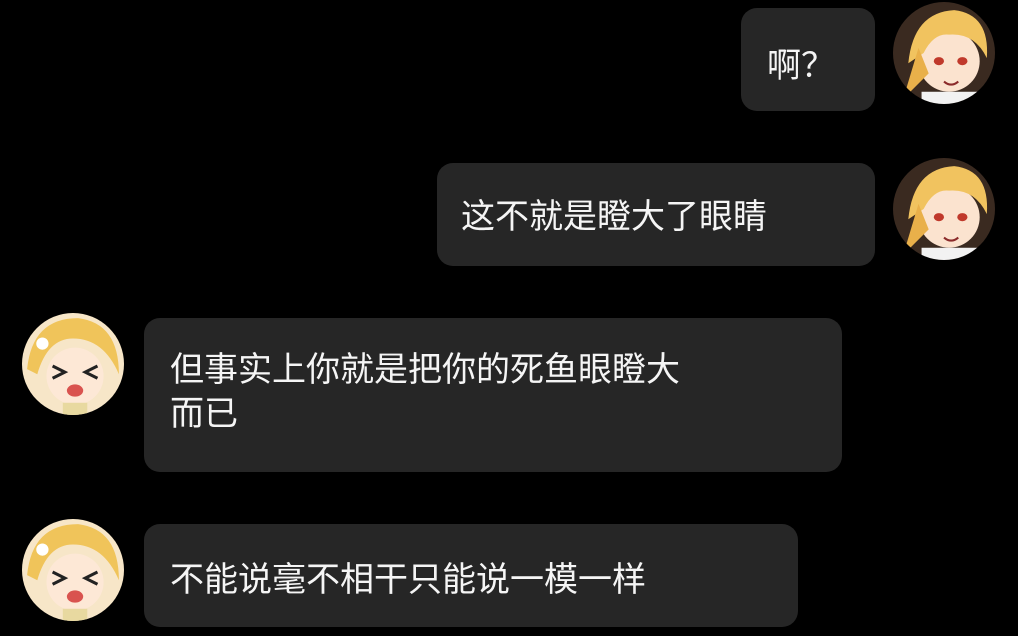 The image size is (1018, 636). What do you see at coordinates (425, 370) in the screenshot?
I see `message-text-line: 但事实上你就是把你的死鱼眼瞪大` at bounding box center [425, 370].